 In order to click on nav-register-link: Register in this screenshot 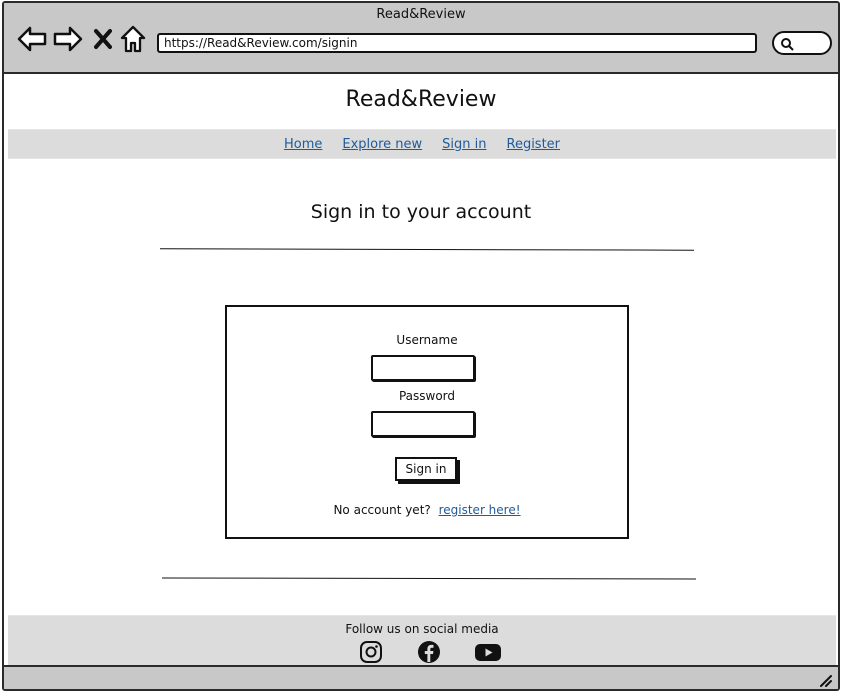, I will do `click(534, 144)`.